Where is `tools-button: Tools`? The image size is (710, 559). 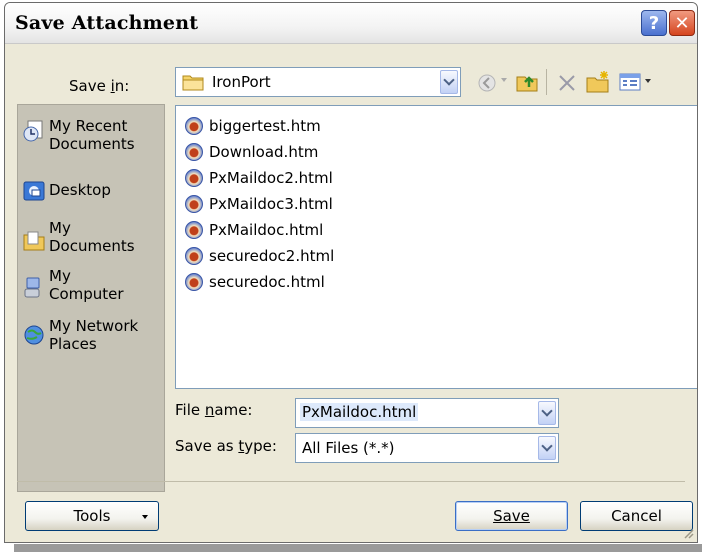
tools-button: Tools is located at coordinates (92, 516).